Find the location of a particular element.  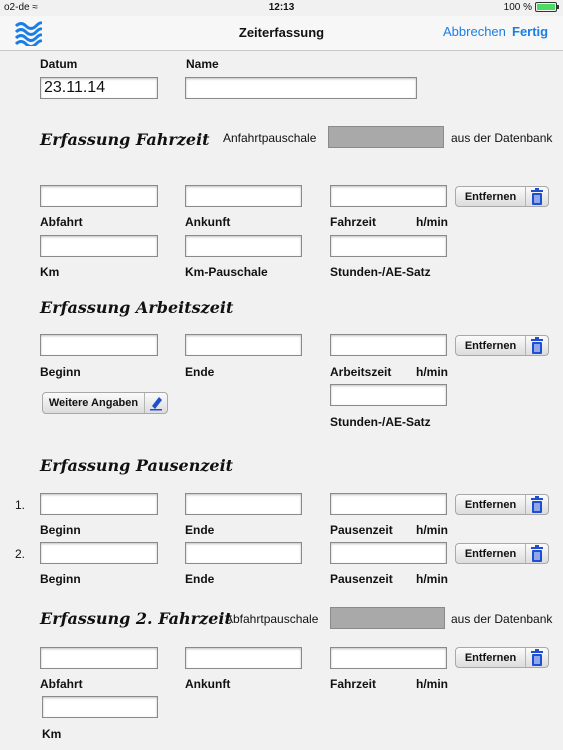

clock: 12:13 is located at coordinates (281, 7).